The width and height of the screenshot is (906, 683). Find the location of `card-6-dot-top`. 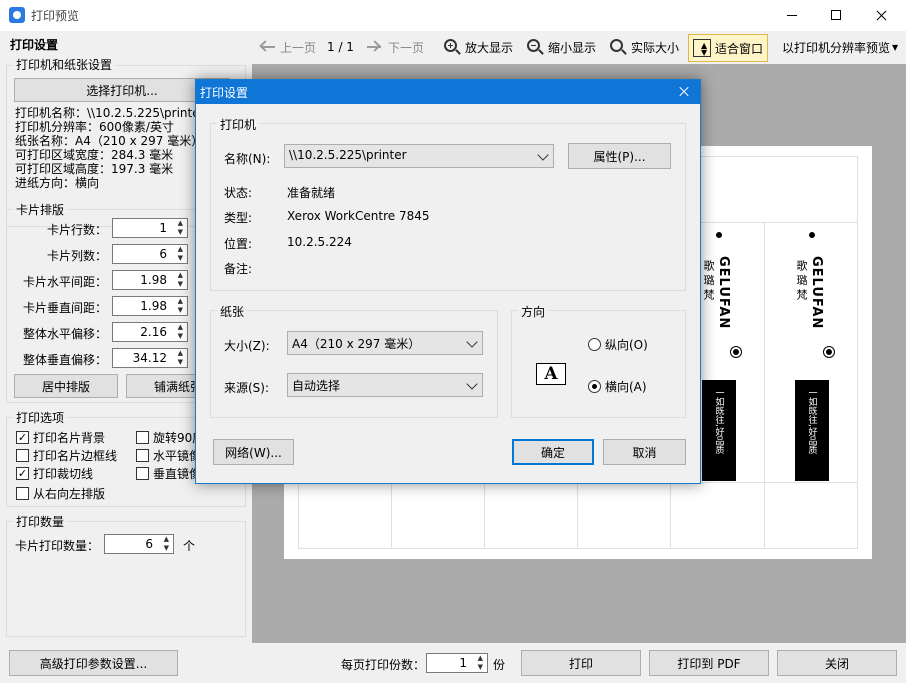

card-6-dot-top is located at coordinates (812, 235).